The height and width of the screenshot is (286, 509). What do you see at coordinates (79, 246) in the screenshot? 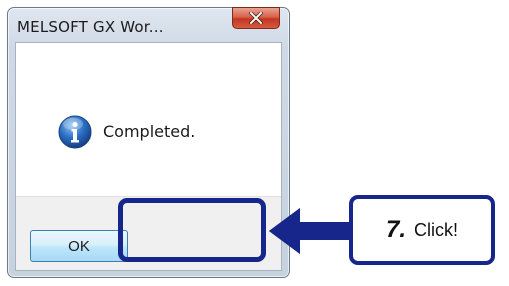
I see `ok-button: OK` at bounding box center [79, 246].